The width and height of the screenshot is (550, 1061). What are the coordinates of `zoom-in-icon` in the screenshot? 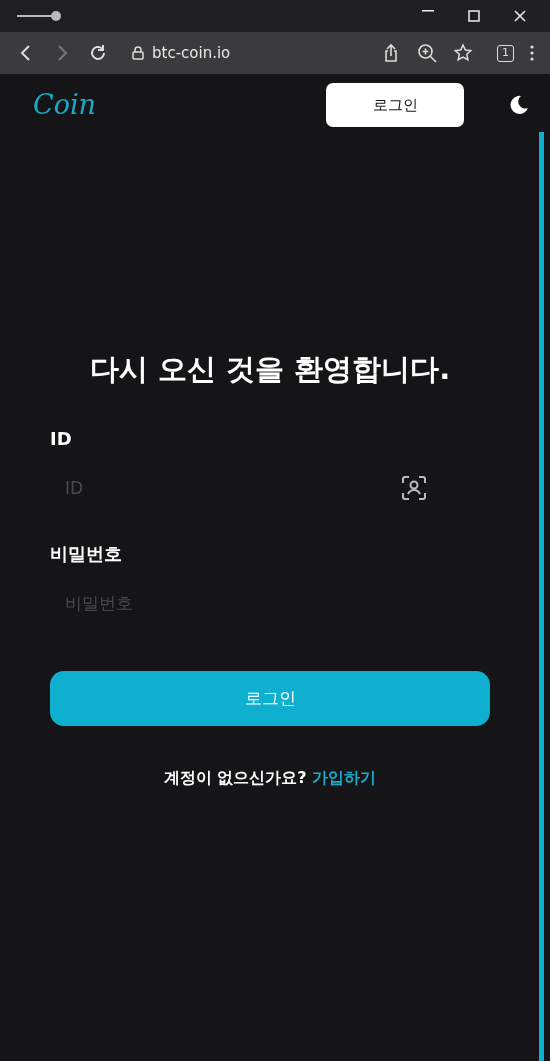 It's located at (427, 53).